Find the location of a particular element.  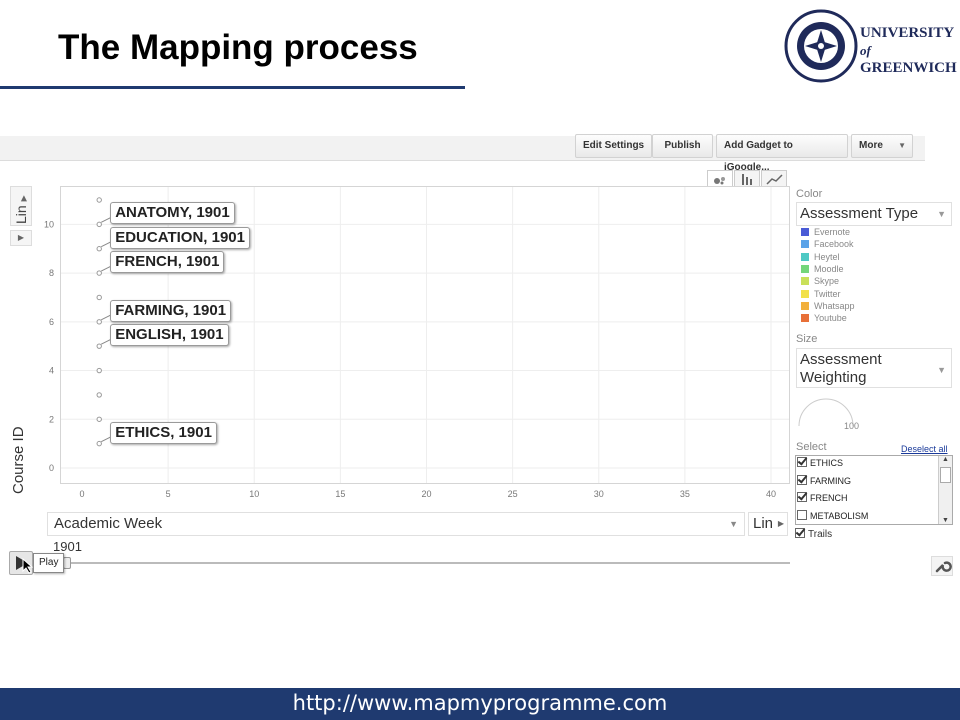

play-tooltip: Play is located at coordinates (49, 563).